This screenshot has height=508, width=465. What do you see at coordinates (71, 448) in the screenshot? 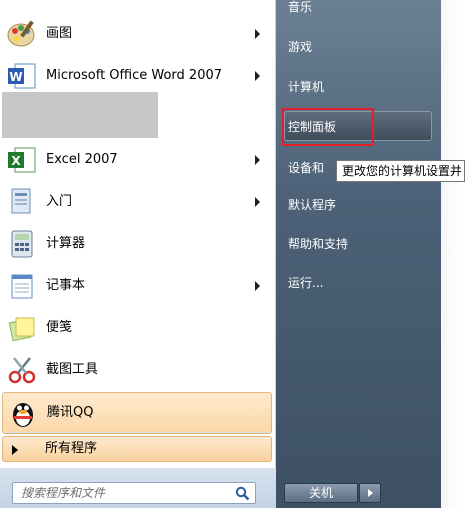
I see `all-programs-label: 所有程序` at bounding box center [71, 448].